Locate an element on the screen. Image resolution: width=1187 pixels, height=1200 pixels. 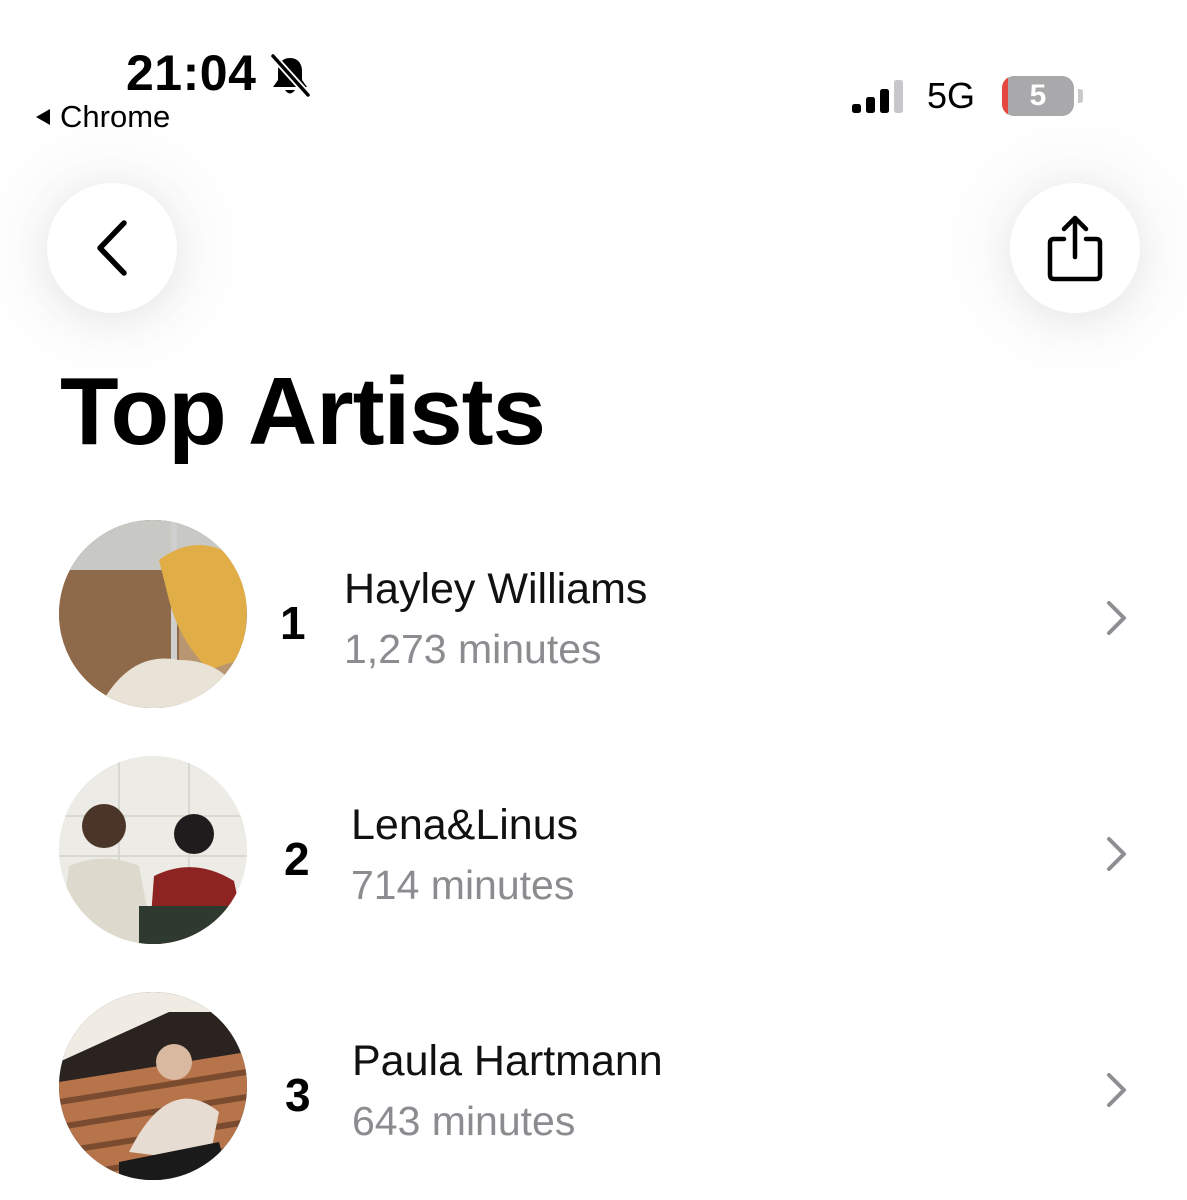
artist-rank: 1 is located at coordinates (293, 623).